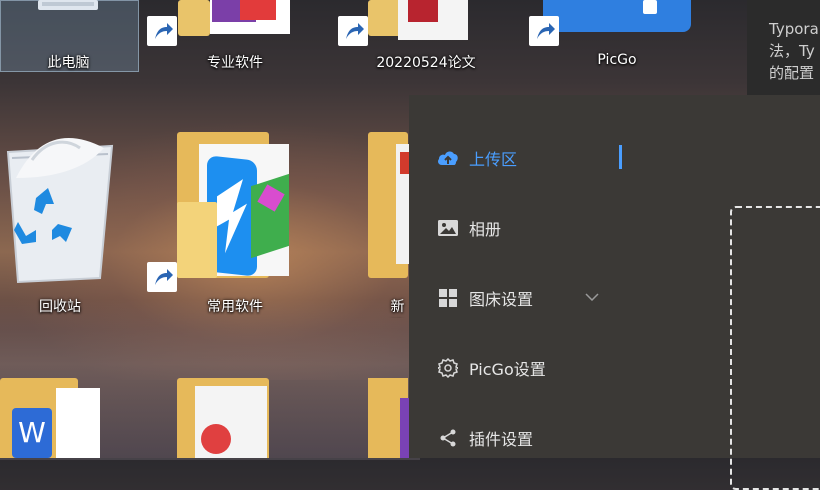 Image resolution: width=820 pixels, height=490 pixels. Describe the element at coordinates (216, 439) in the screenshot. I see `pdf-icon` at that location.